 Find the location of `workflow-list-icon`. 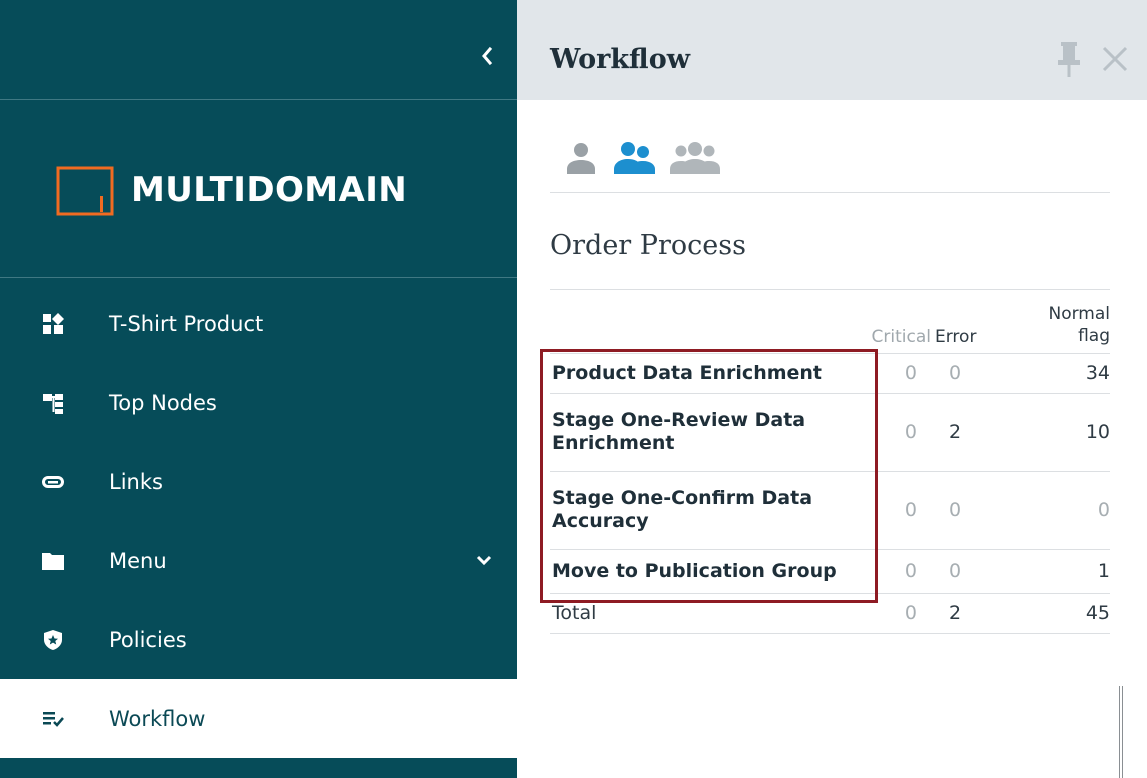

workflow-list-icon is located at coordinates (53, 719).